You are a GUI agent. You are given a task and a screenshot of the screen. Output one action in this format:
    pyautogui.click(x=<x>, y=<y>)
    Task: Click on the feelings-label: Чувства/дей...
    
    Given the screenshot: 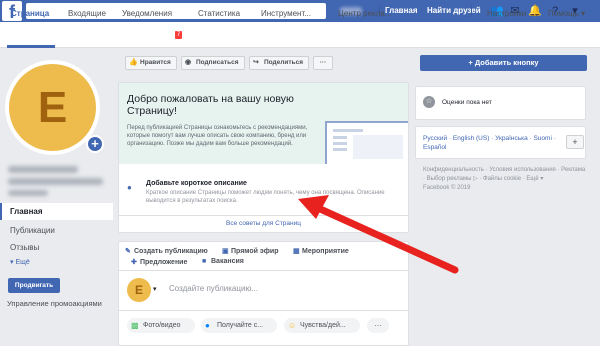 What is the action you would take?
    pyautogui.click(x=323, y=325)
    